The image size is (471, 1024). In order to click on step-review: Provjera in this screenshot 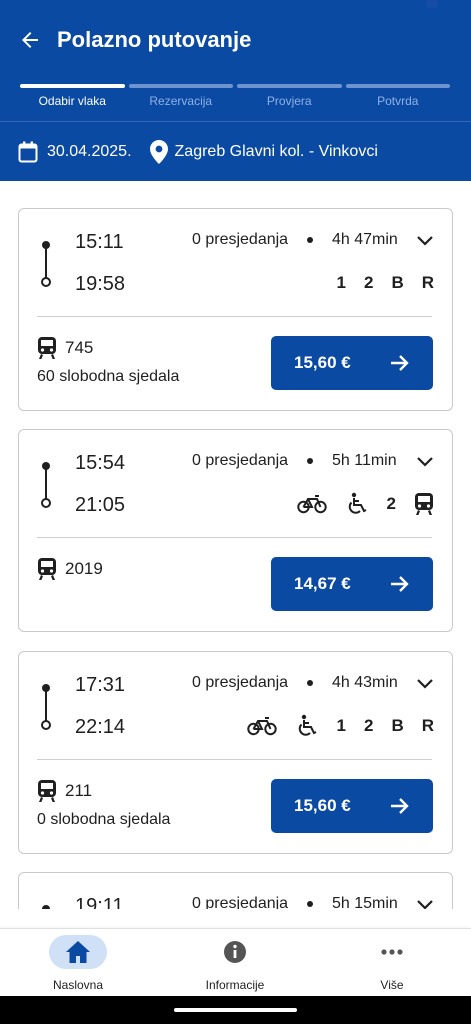, I will do `click(289, 99)`.